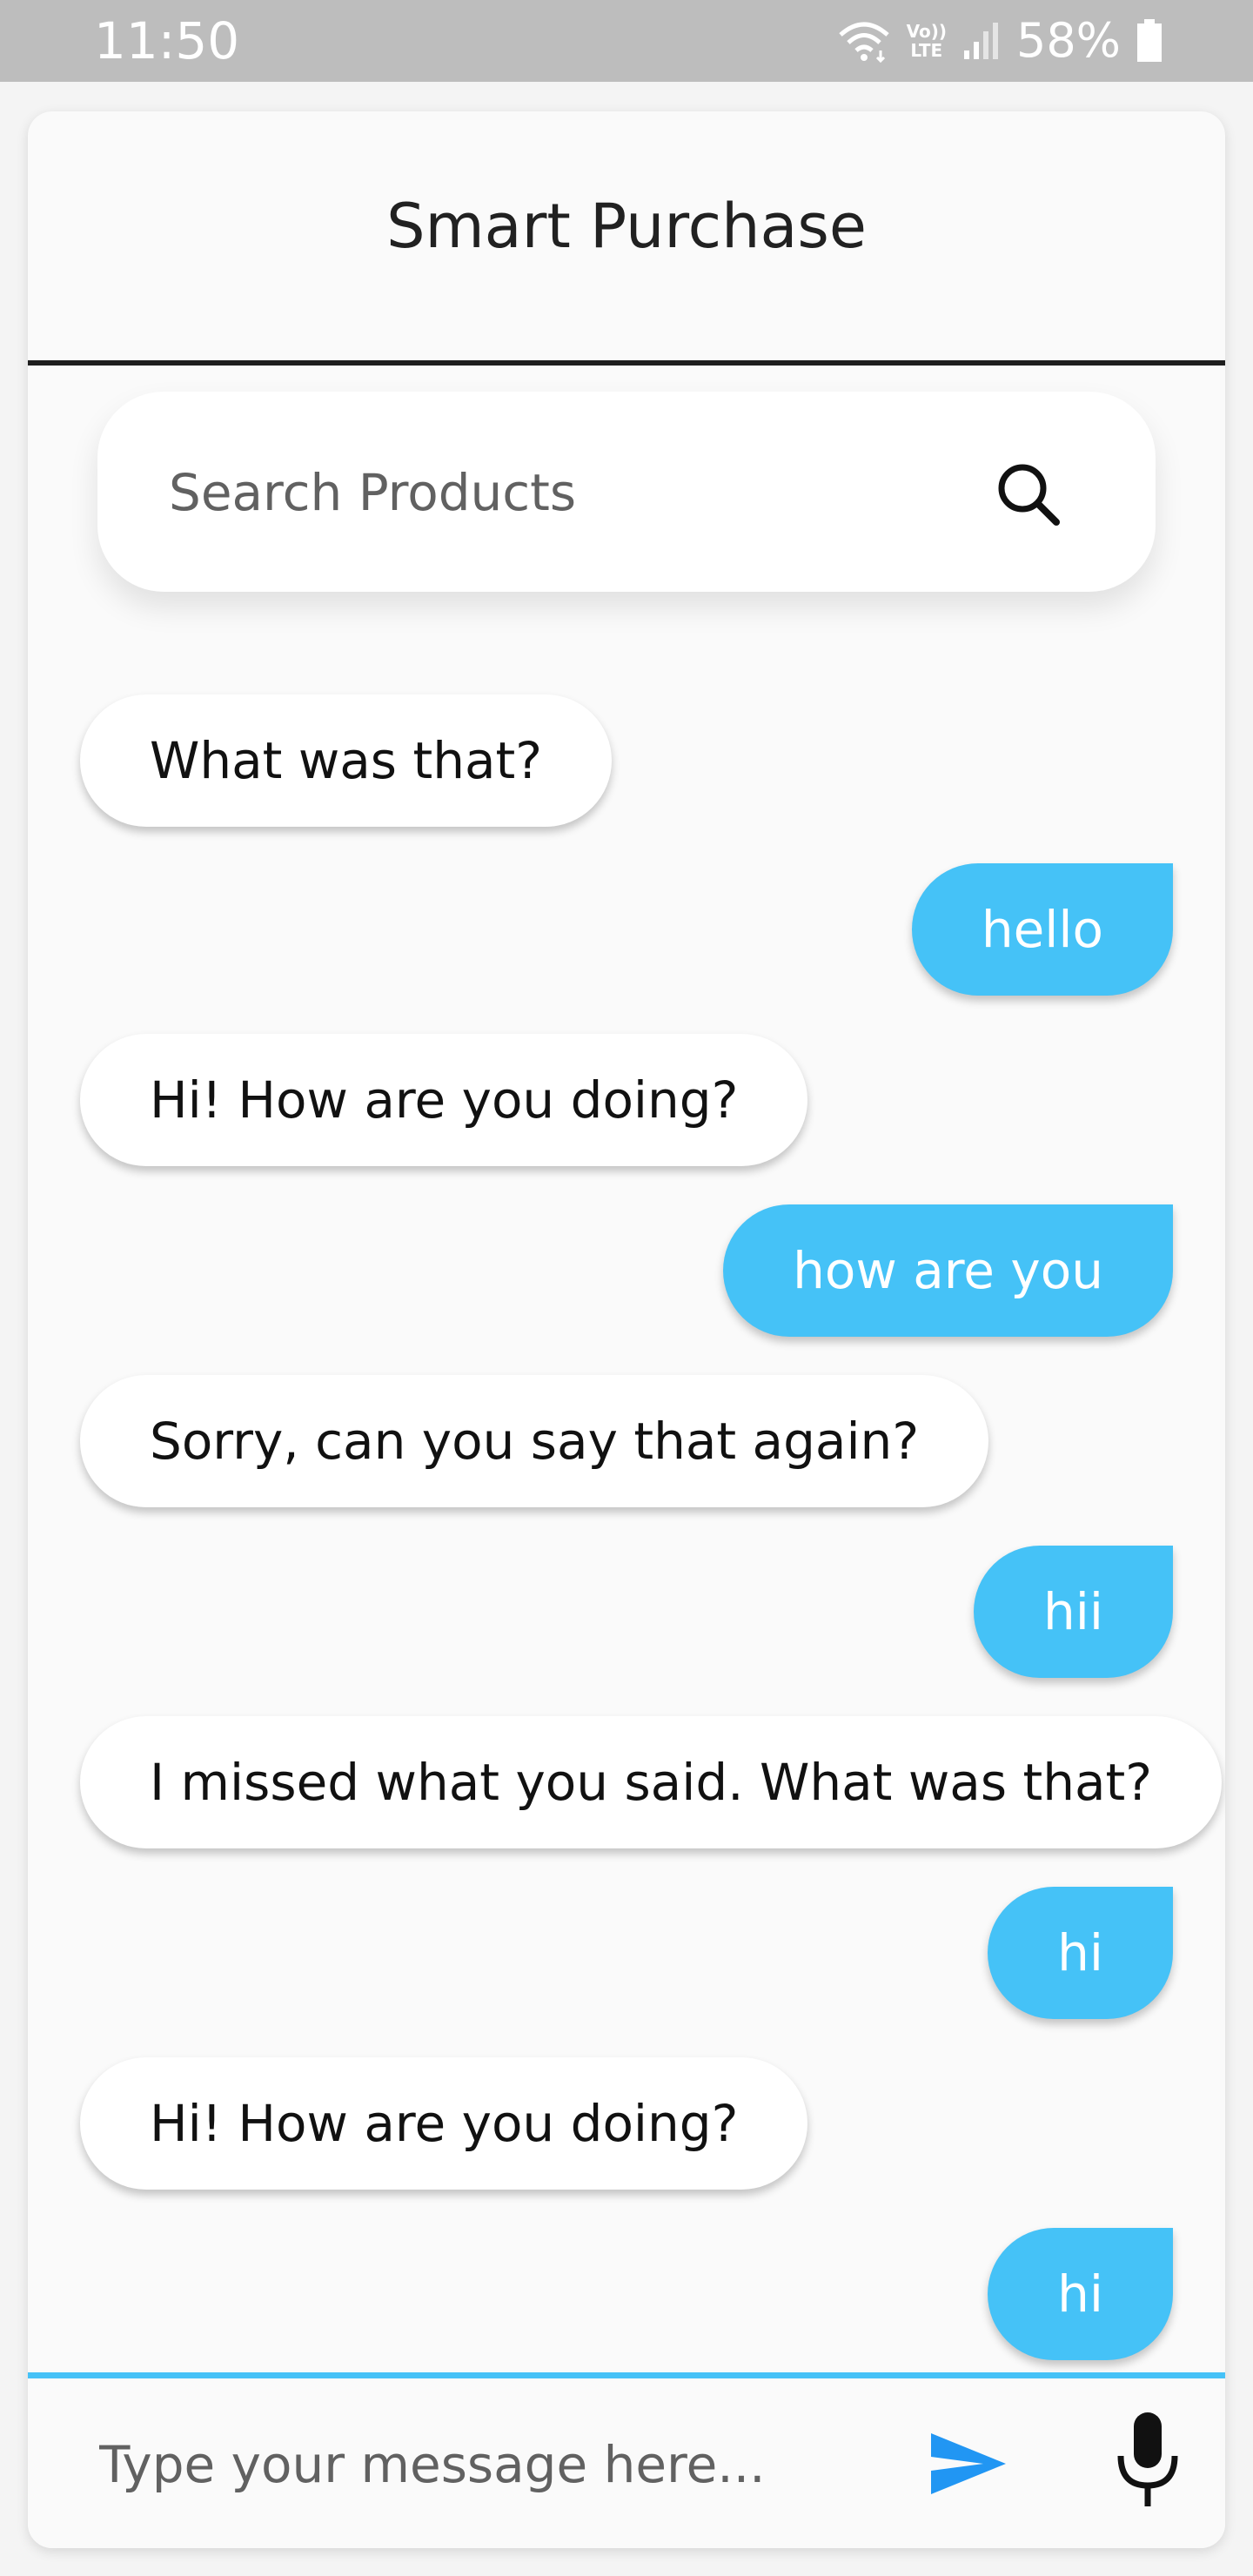 Image resolution: width=1253 pixels, height=2576 pixels. What do you see at coordinates (626, 227) in the screenshot?
I see `page-title: Smart Purchase` at bounding box center [626, 227].